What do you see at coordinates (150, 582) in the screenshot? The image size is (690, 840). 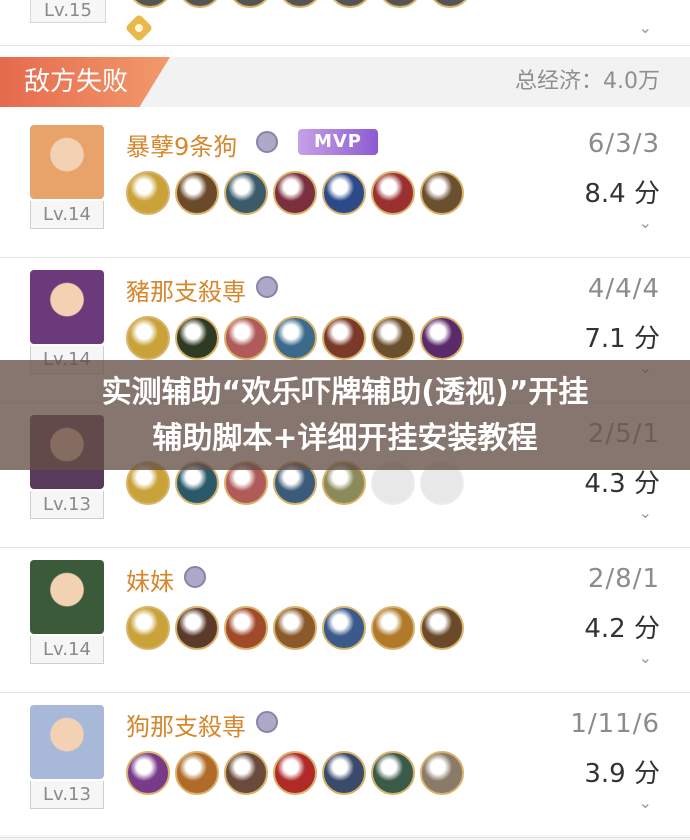 I see `player-name: 妹妹` at bounding box center [150, 582].